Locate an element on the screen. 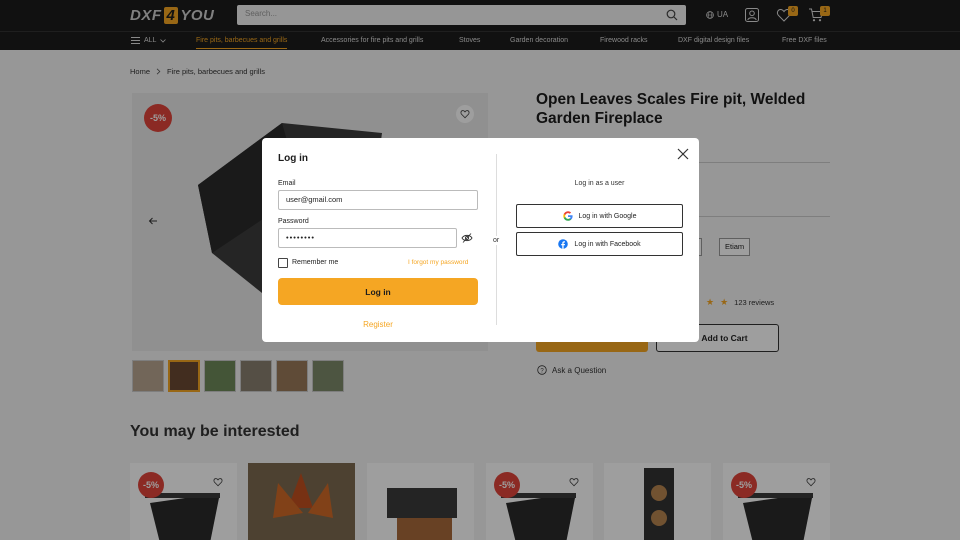 Image resolution: width=960 pixels, height=540 pixels. remember-me-checkbox is located at coordinates (283, 263).